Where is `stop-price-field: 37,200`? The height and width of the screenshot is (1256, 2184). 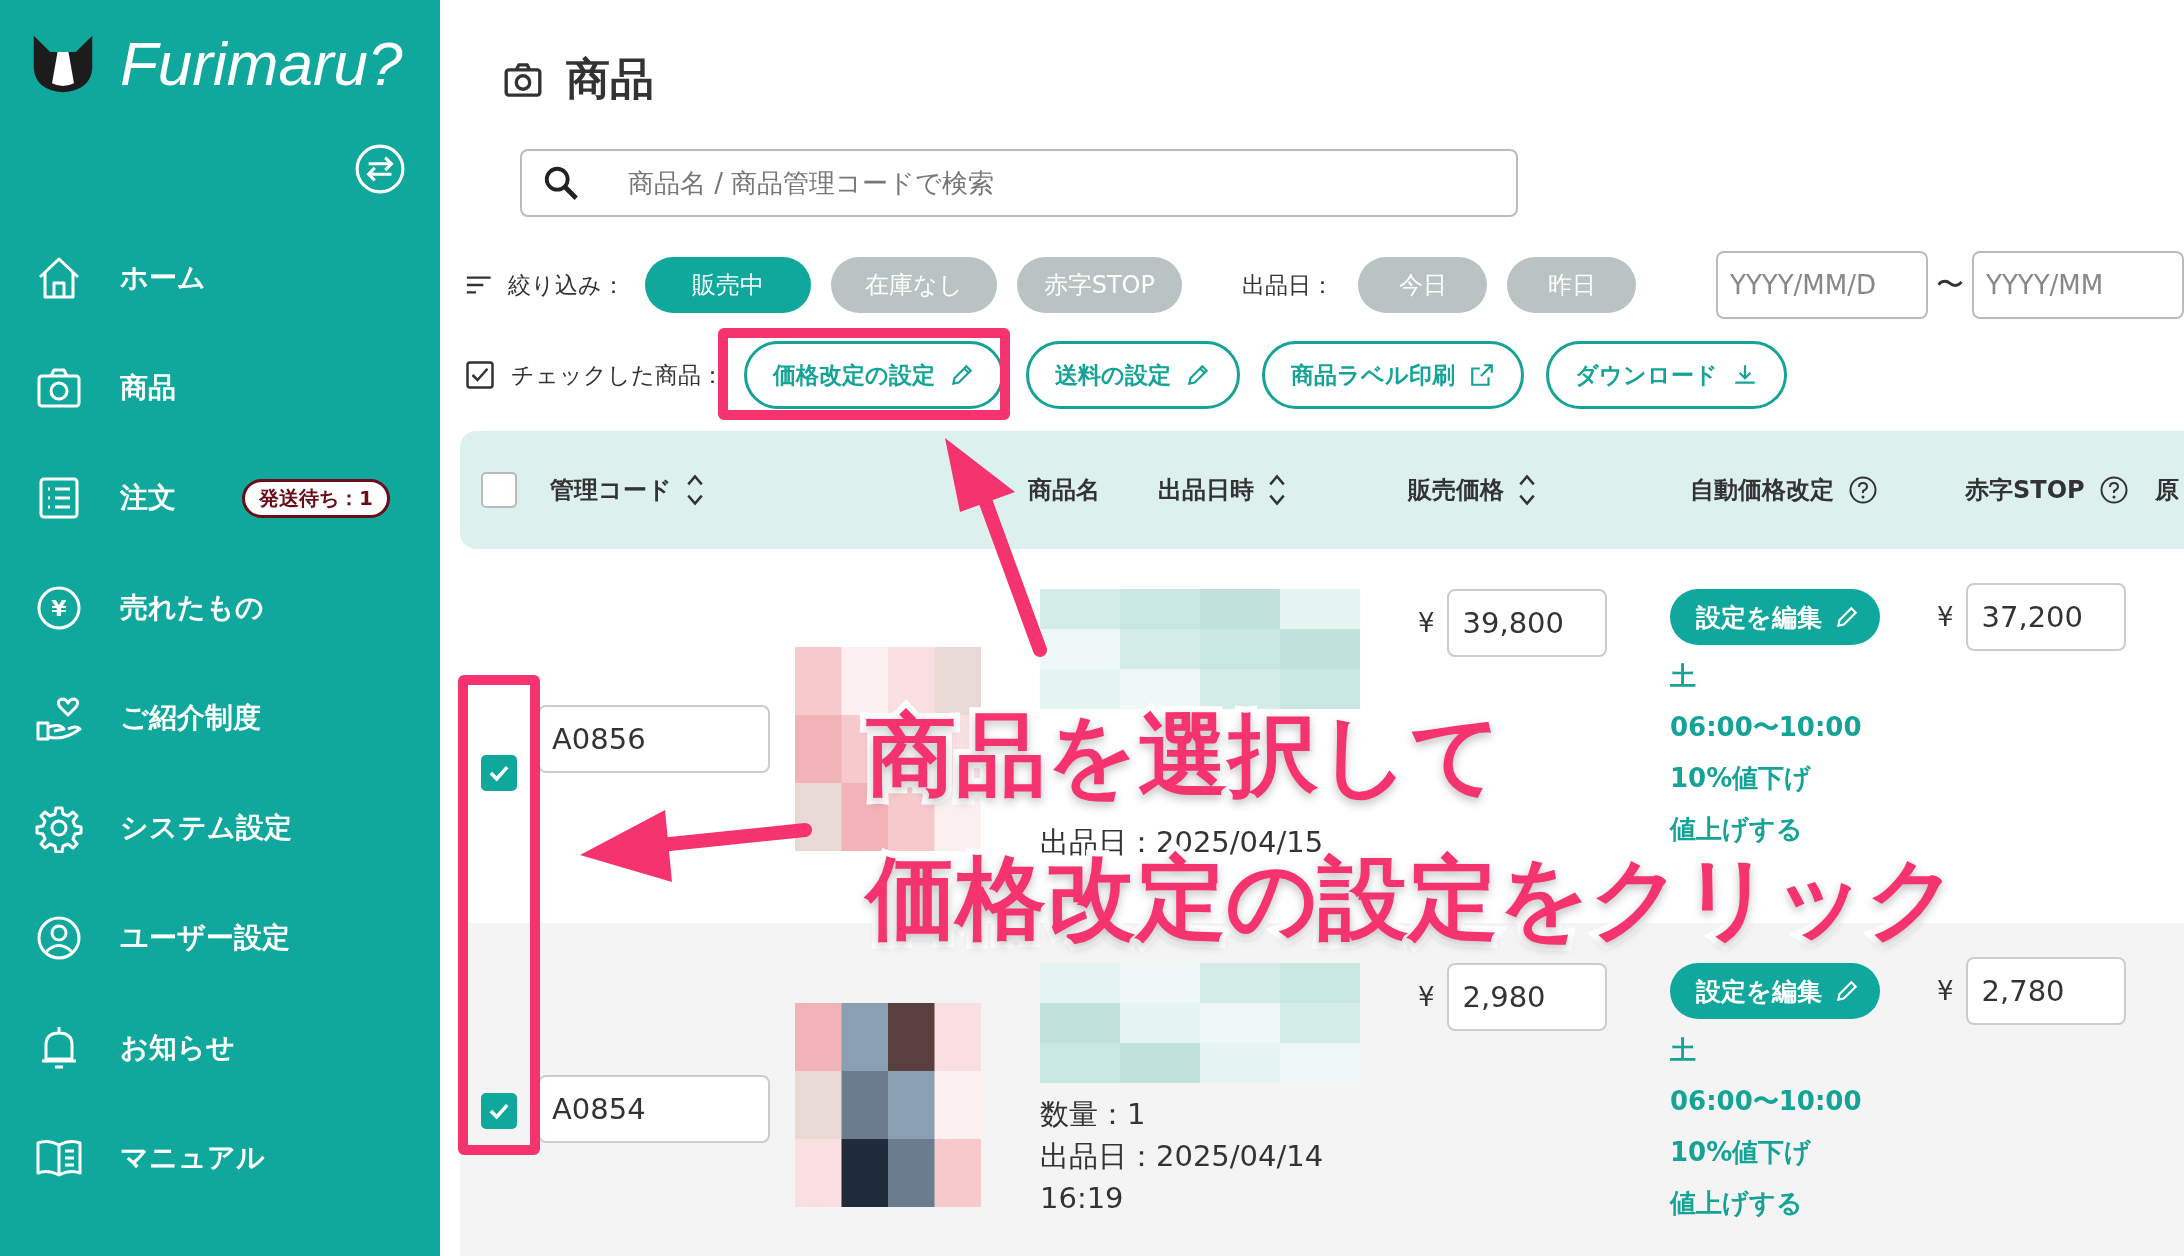 stop-price-field: 37,200 is located at coordinates (2045, 617).